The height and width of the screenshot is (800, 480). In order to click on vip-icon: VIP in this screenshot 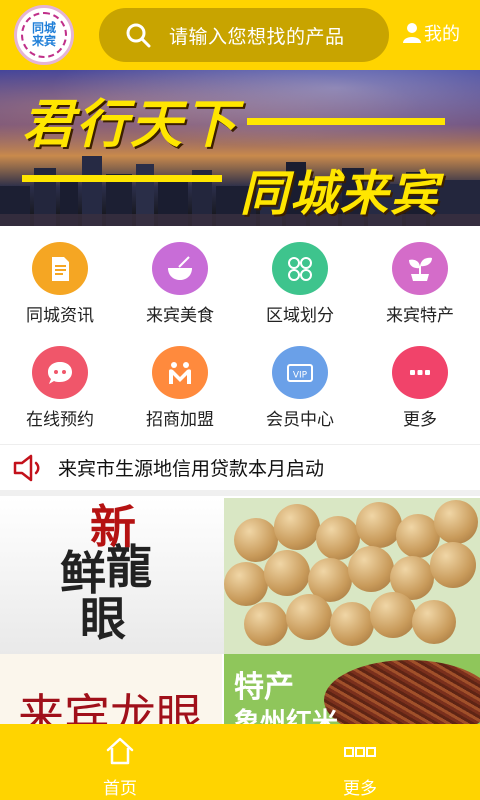, I will do `click(300, 372)`.